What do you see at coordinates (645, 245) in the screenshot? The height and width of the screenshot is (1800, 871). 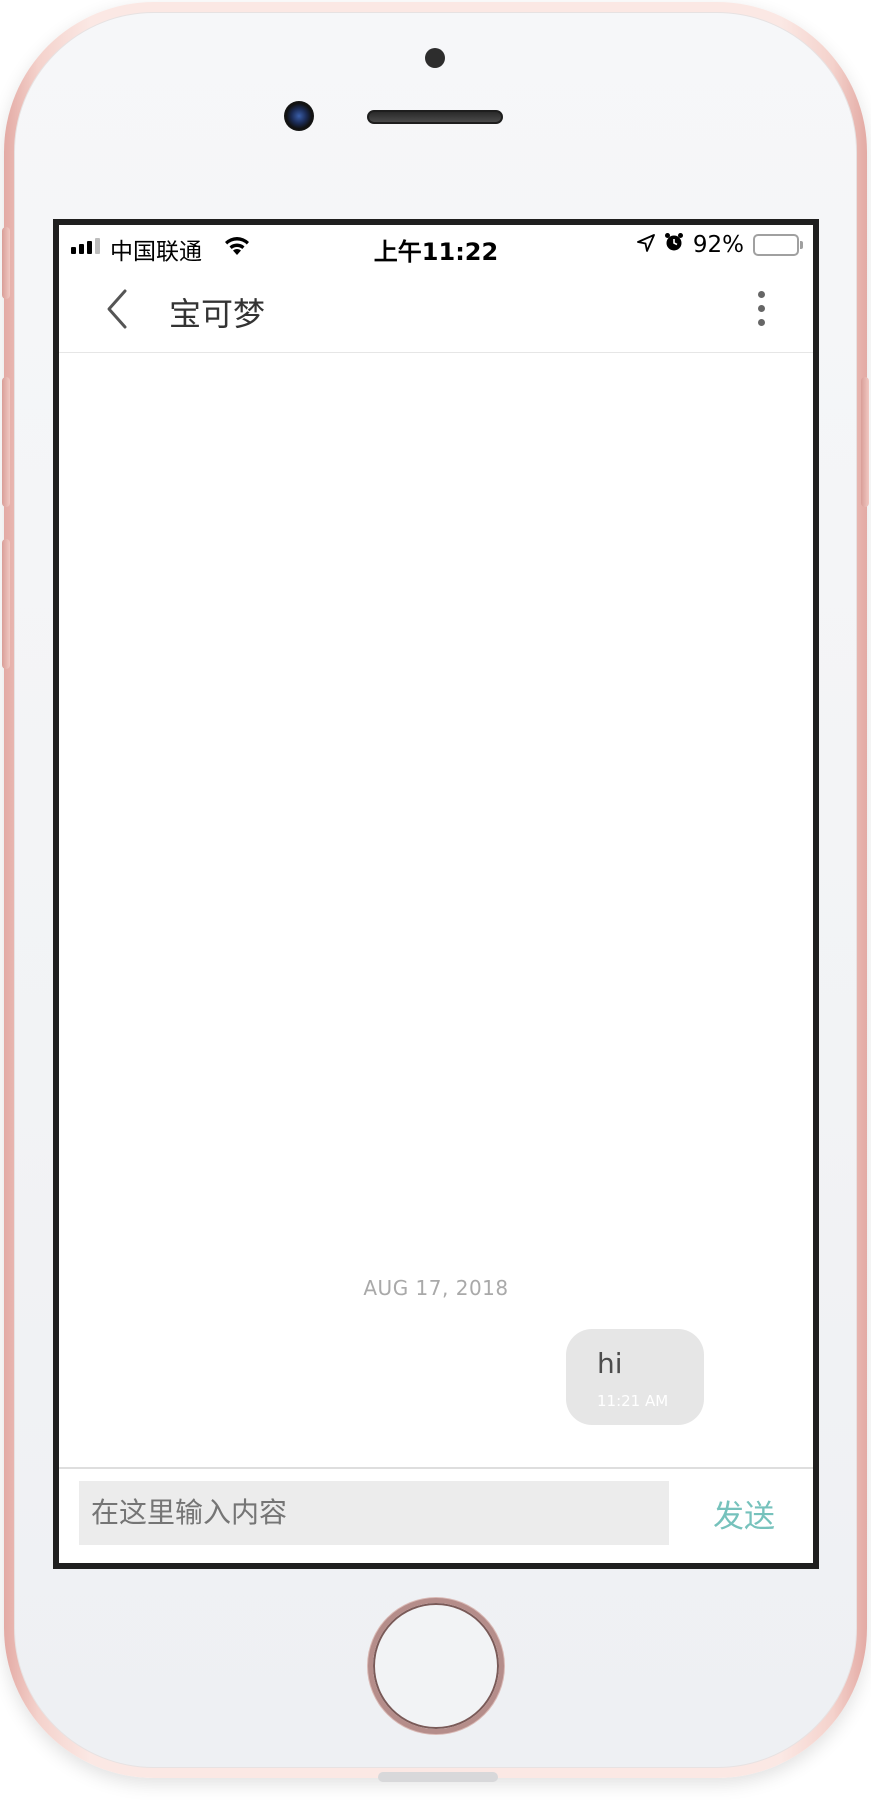 I see `location-arrow-icon` at bounding box center [645, 245].